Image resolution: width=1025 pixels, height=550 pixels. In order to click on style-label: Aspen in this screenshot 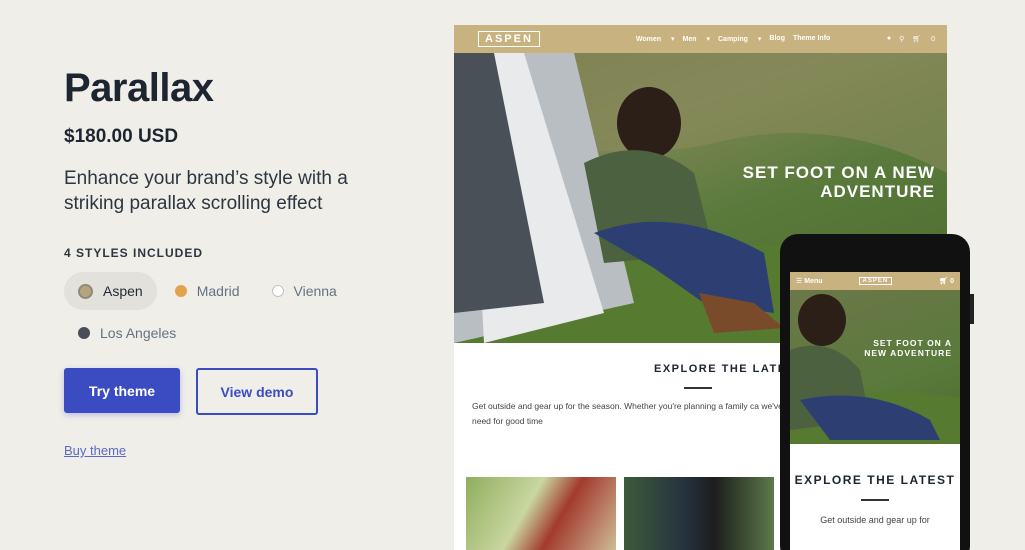, I will do `click(123, 291)`.